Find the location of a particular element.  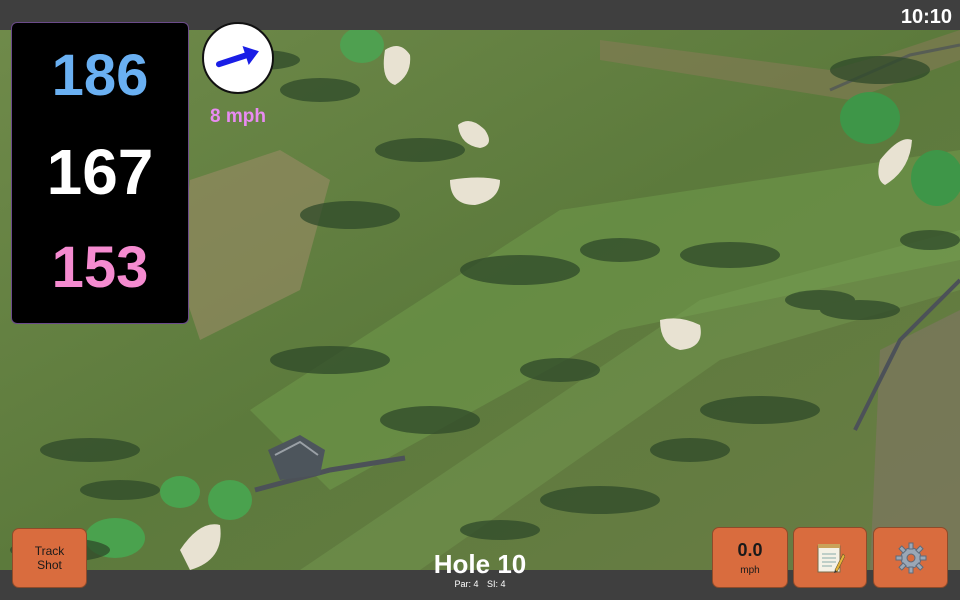

speed-button: 0.0 mph is located at coordinates (750, 557).